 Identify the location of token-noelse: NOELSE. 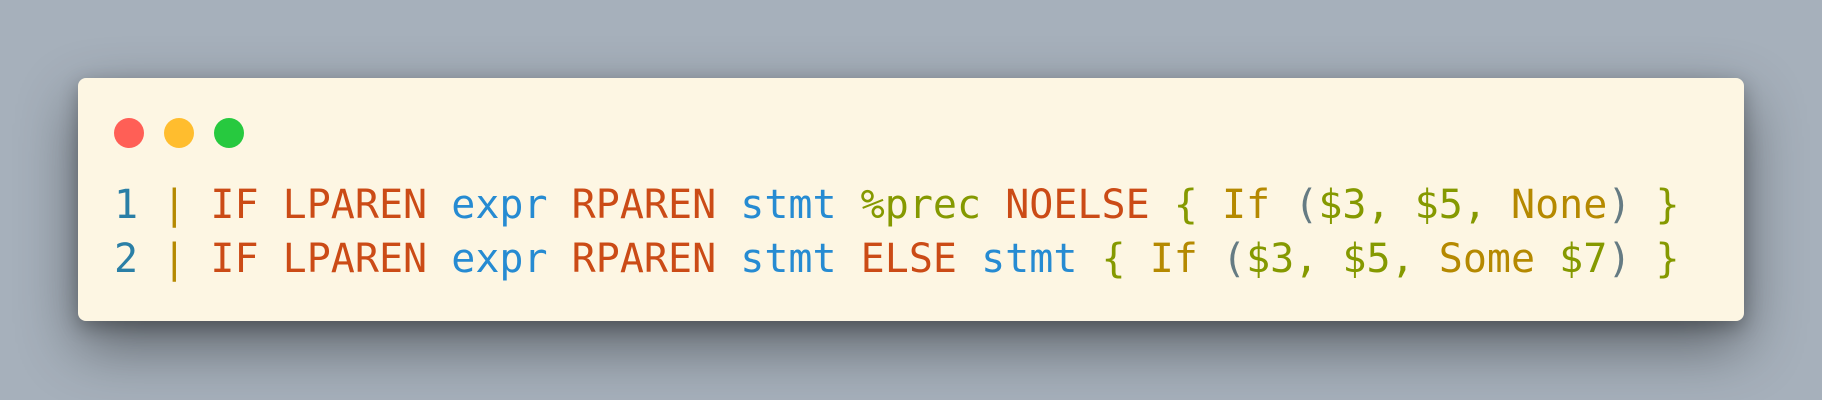
(1077, 205).